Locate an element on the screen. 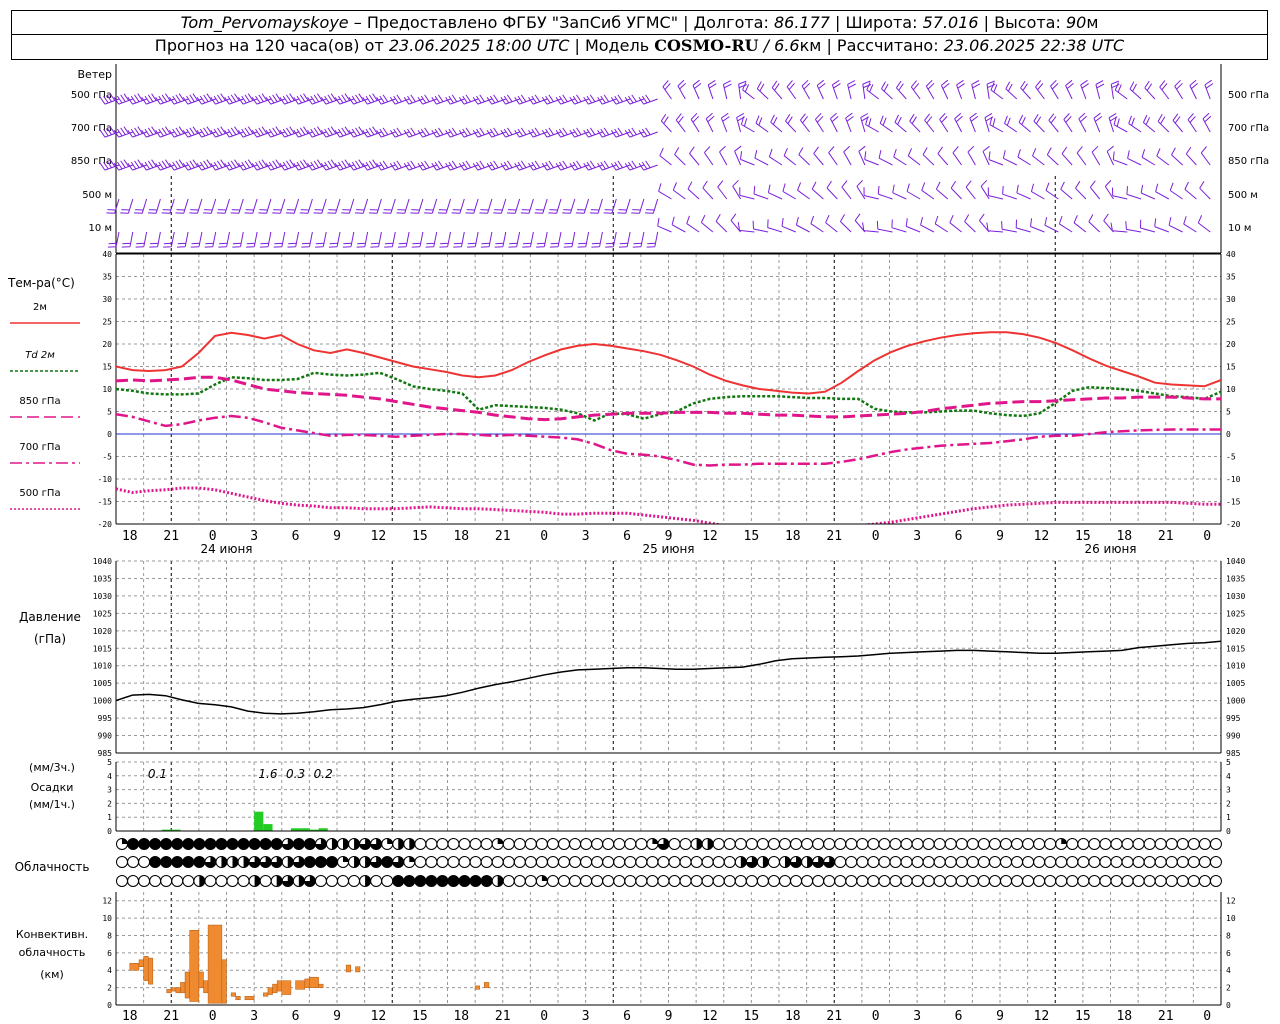 This screenshot has height=1024, width=1280. y-tick-label-right: 10 is located at coordinates (1231, 389).